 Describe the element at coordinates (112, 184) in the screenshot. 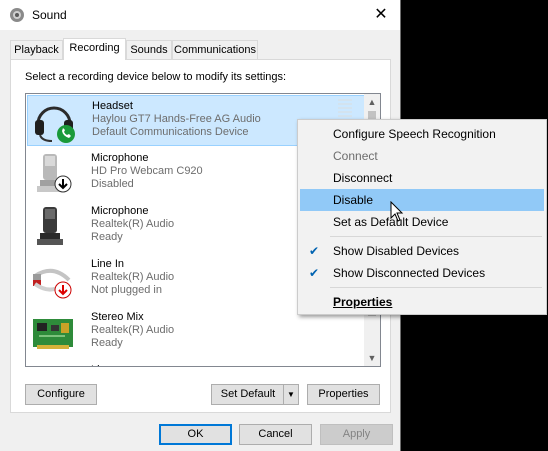

I see `device-status: Disabled` at that location.